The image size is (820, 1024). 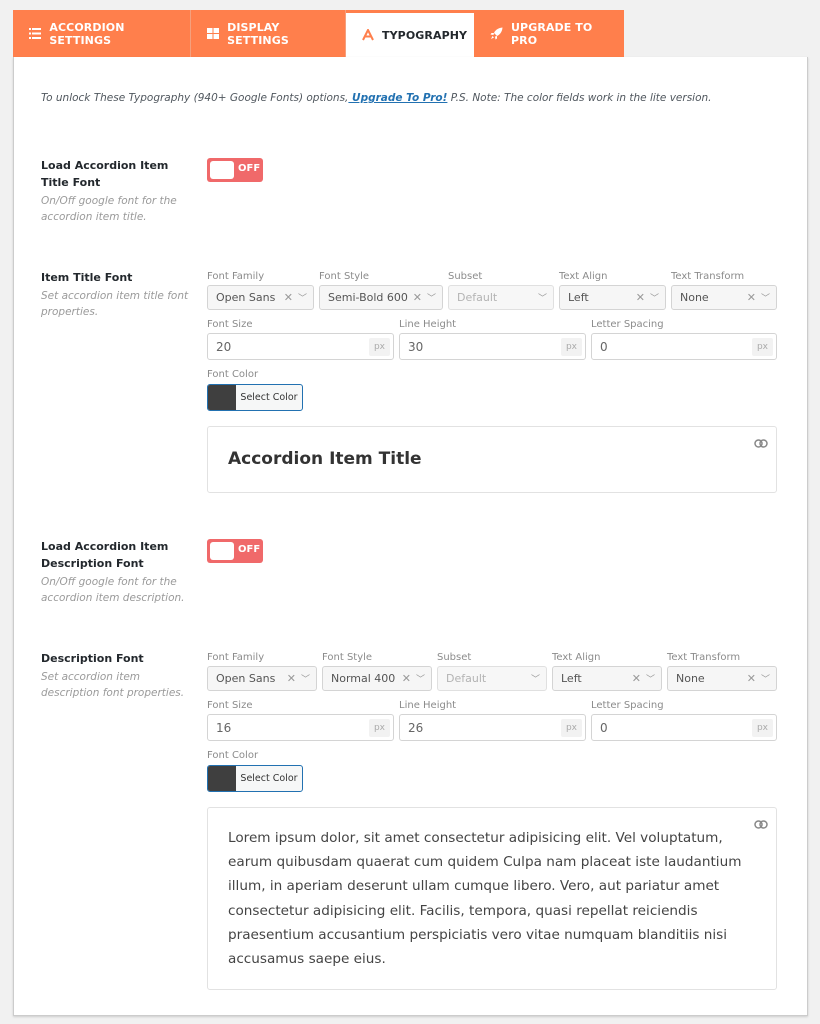 I want to click on desc-letter-spacing-input: 0 px, so click(x=684, y=727).